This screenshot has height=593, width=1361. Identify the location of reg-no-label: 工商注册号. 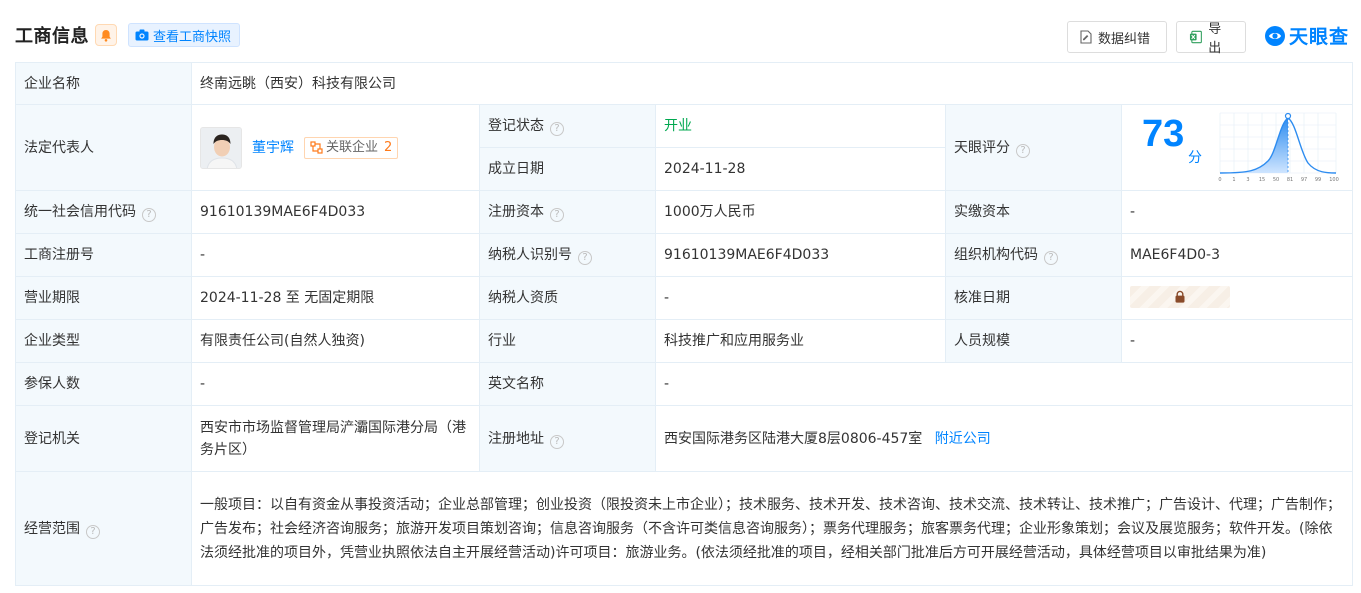
(103, 255).